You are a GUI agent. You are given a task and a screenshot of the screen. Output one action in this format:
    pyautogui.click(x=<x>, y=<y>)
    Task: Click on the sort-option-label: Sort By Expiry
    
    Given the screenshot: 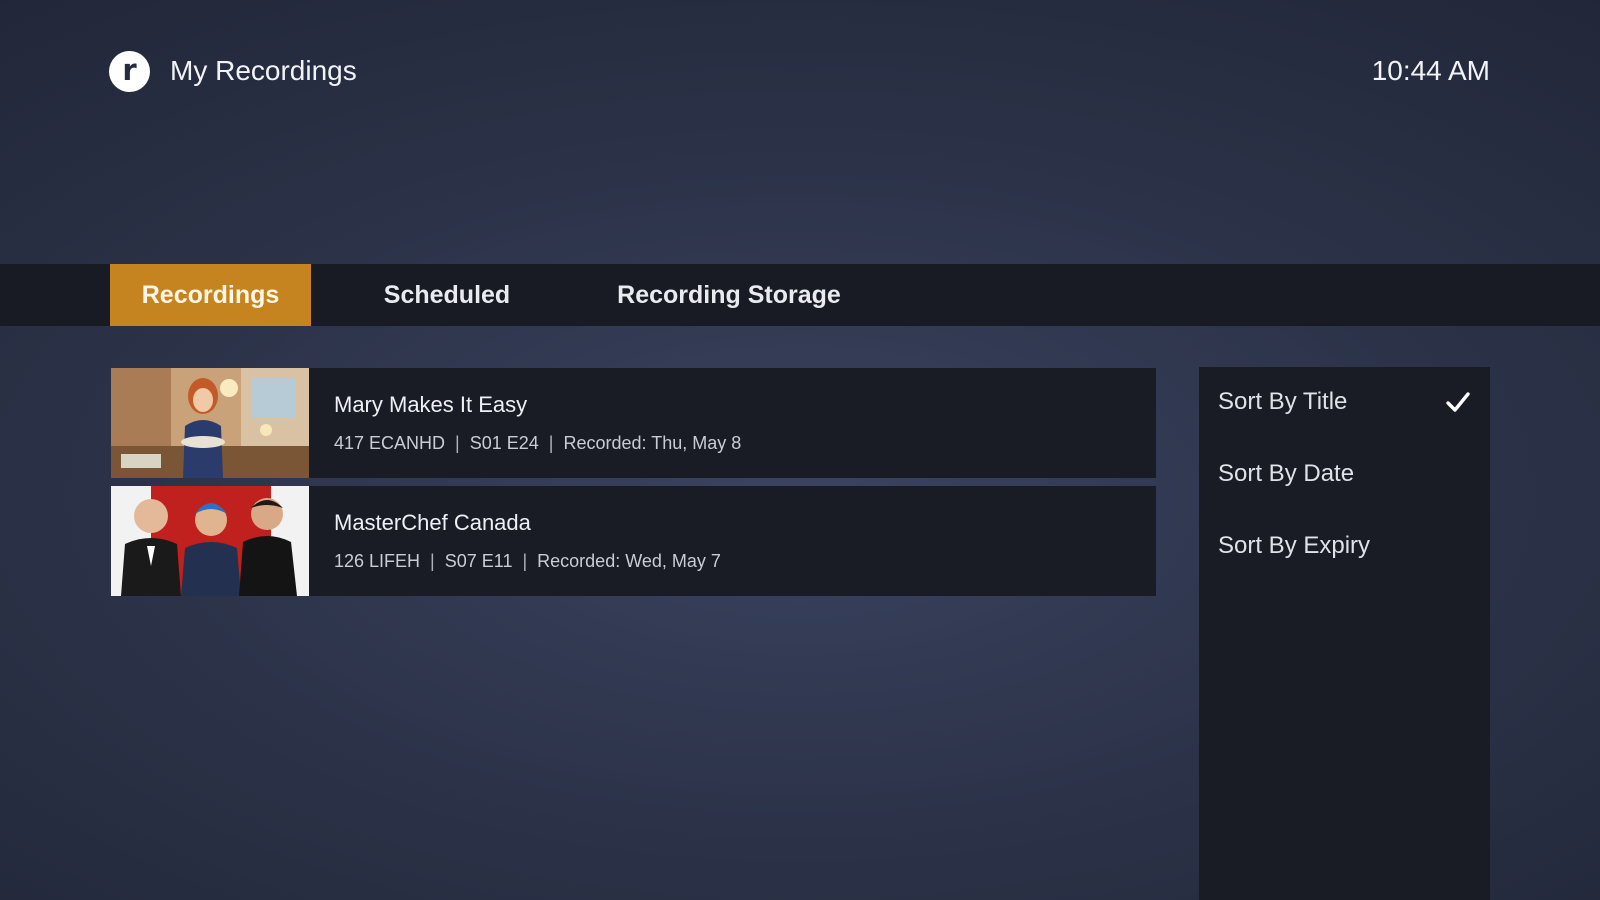 What is the action you would take?
    pyautogui.click(x=1294, y=545)
    